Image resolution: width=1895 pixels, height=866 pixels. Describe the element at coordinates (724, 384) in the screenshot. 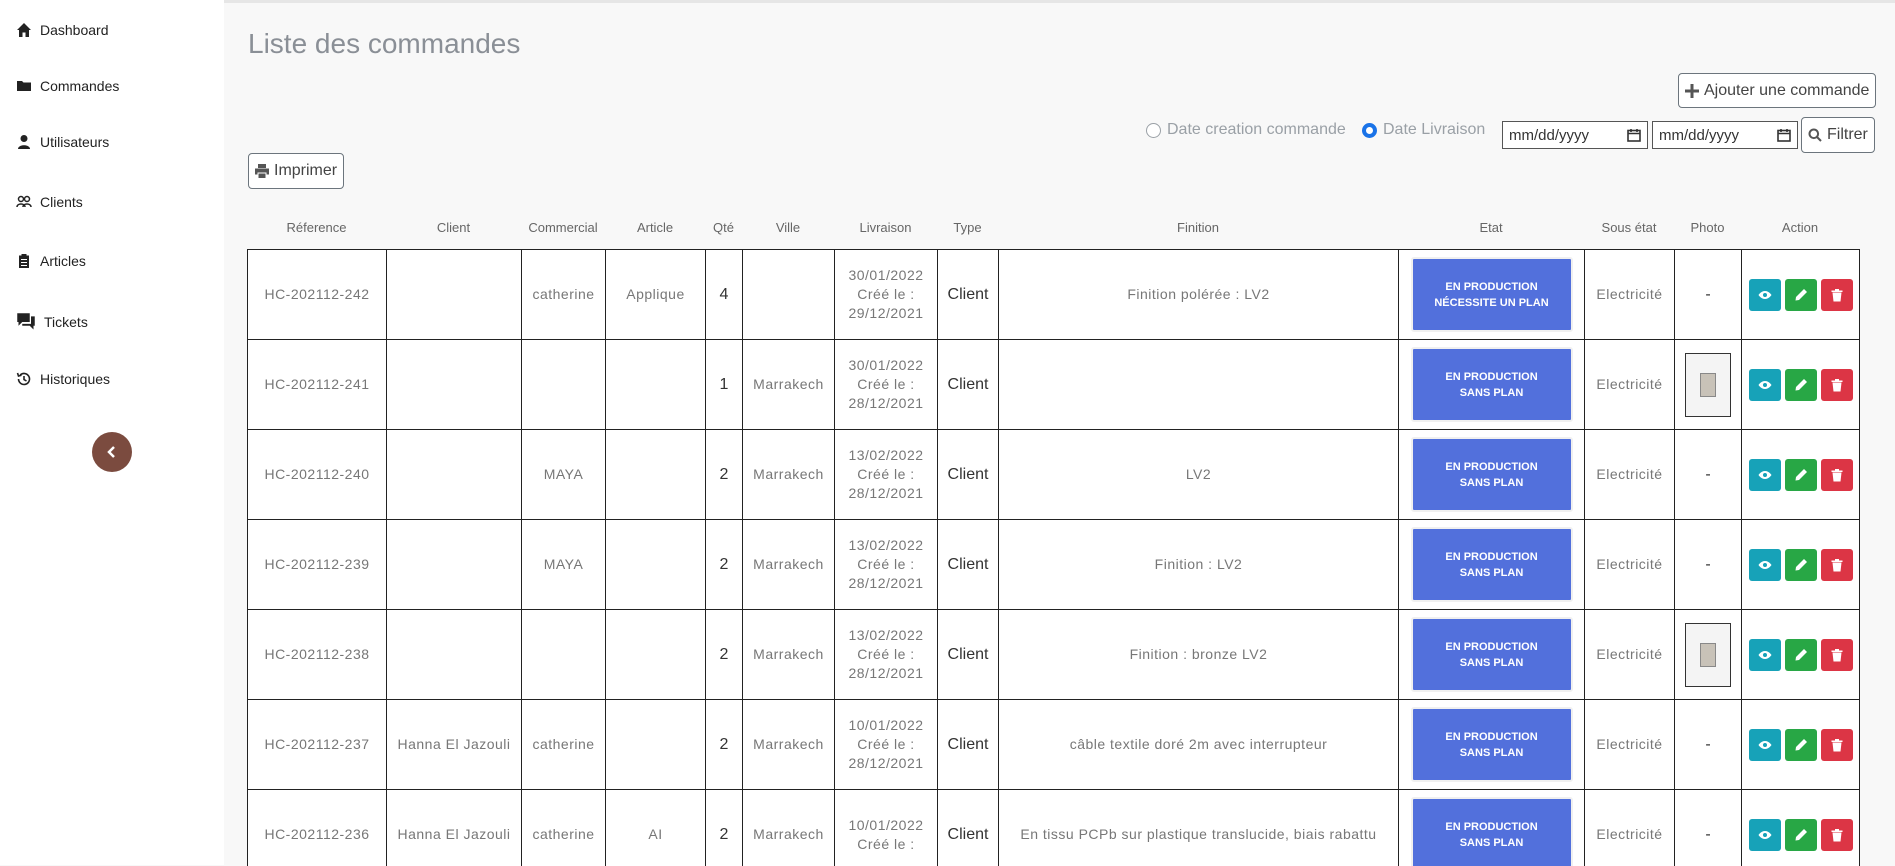

I see `cell-qte: 1` at that location.